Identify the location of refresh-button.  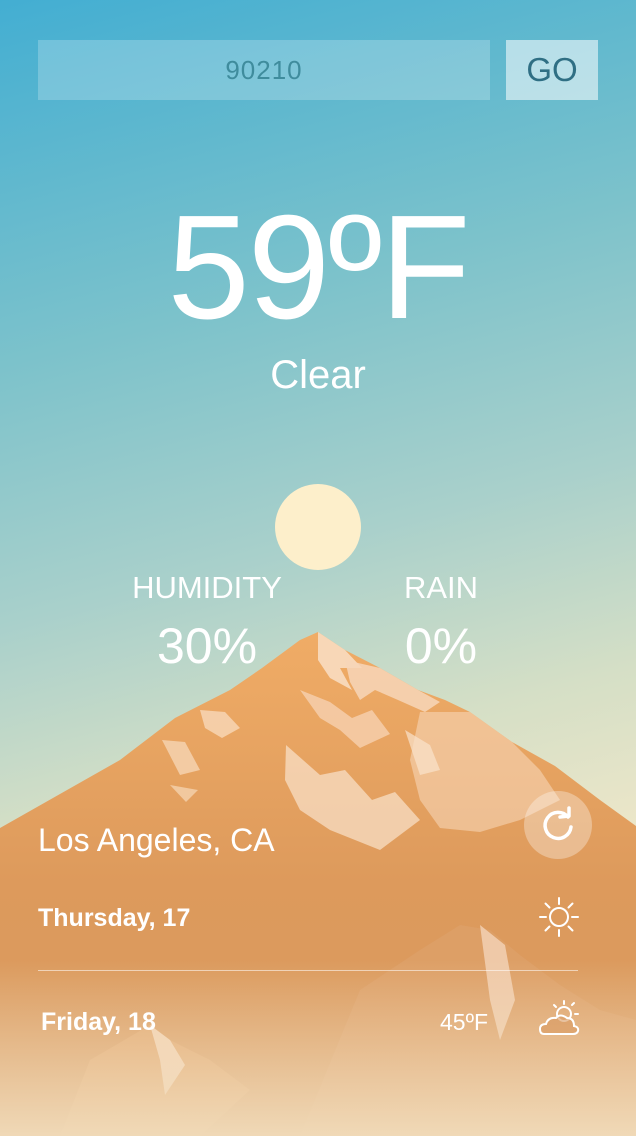
(558, 825).